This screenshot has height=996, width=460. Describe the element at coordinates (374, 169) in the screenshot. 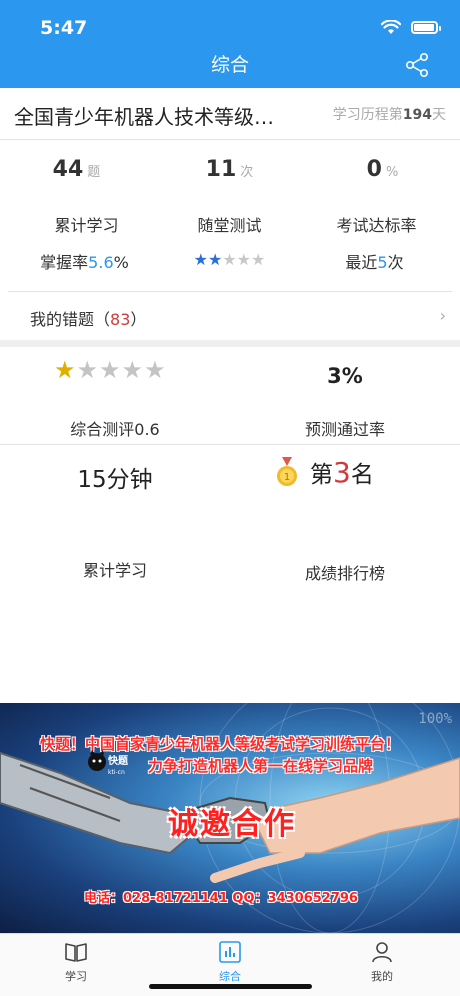

I see `stat-value: 0` at that location.